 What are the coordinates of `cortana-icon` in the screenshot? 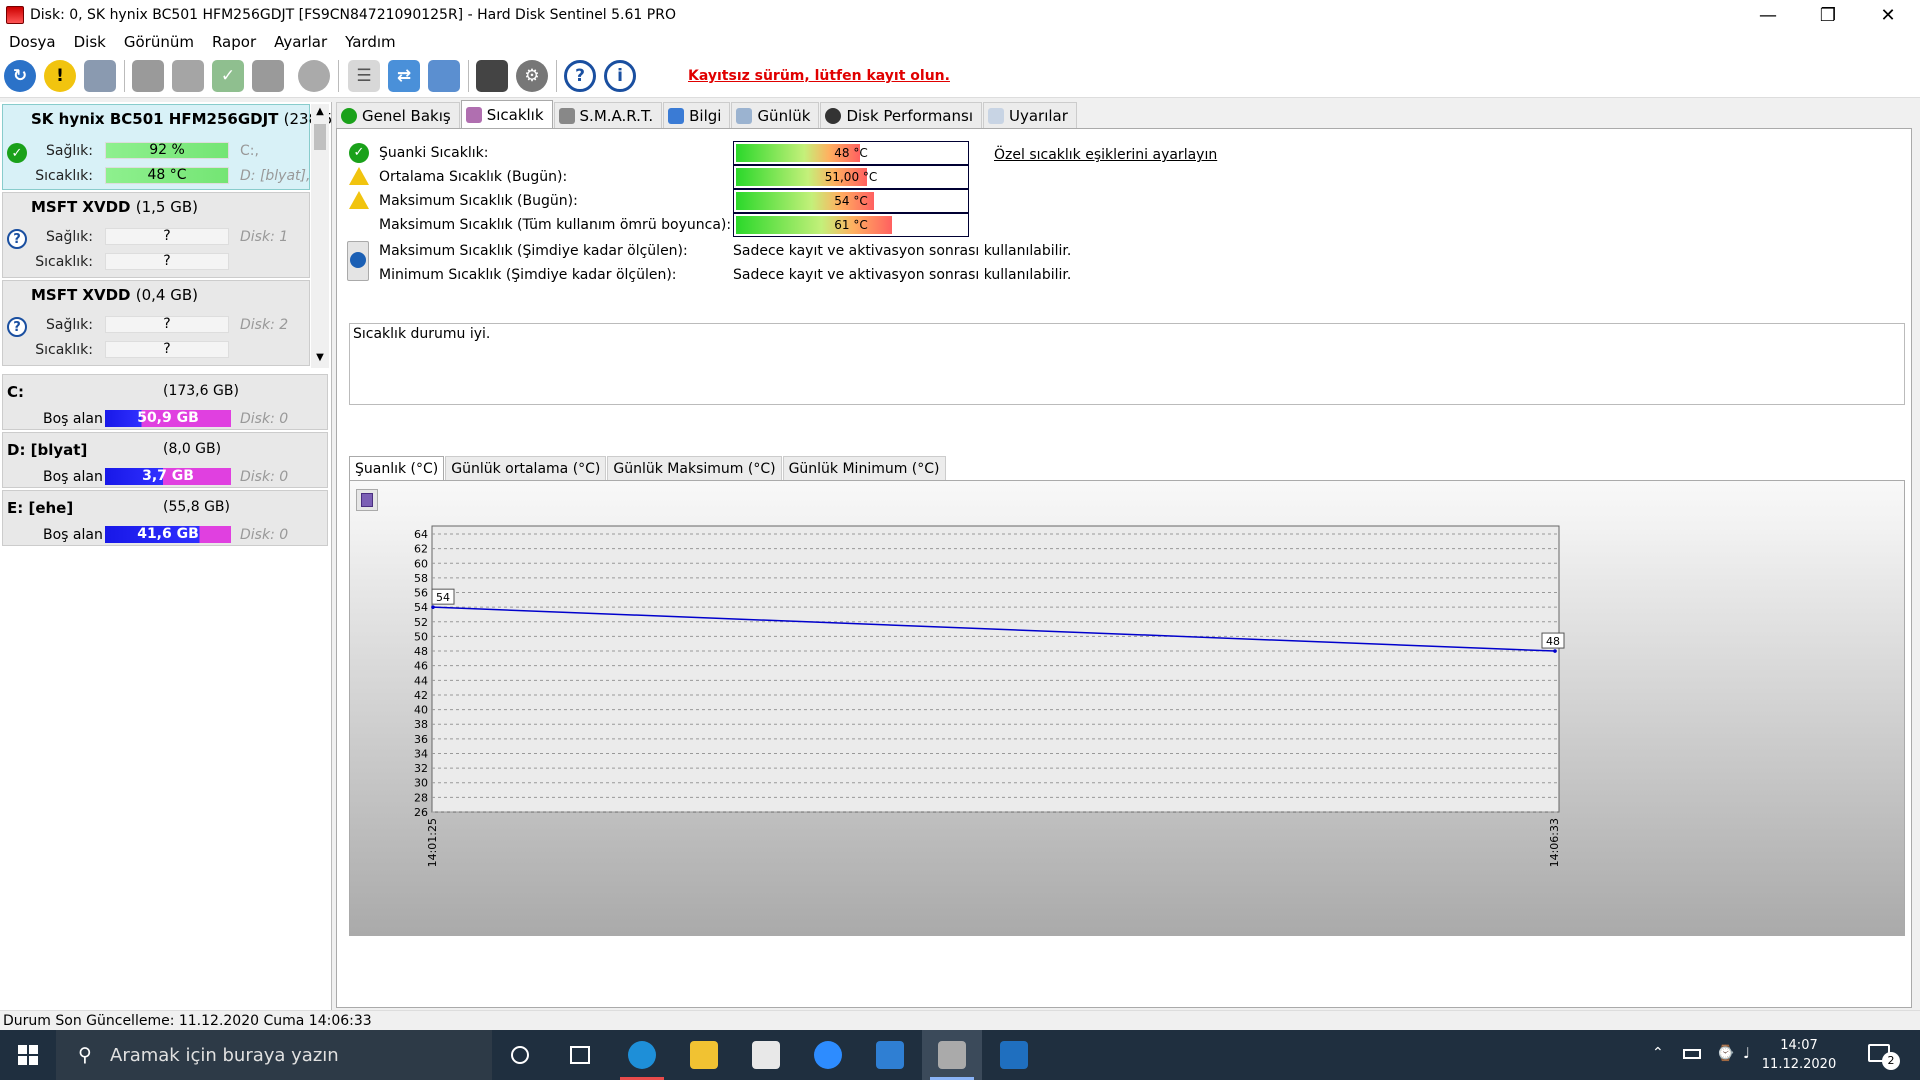 It's located at (520, 1055).